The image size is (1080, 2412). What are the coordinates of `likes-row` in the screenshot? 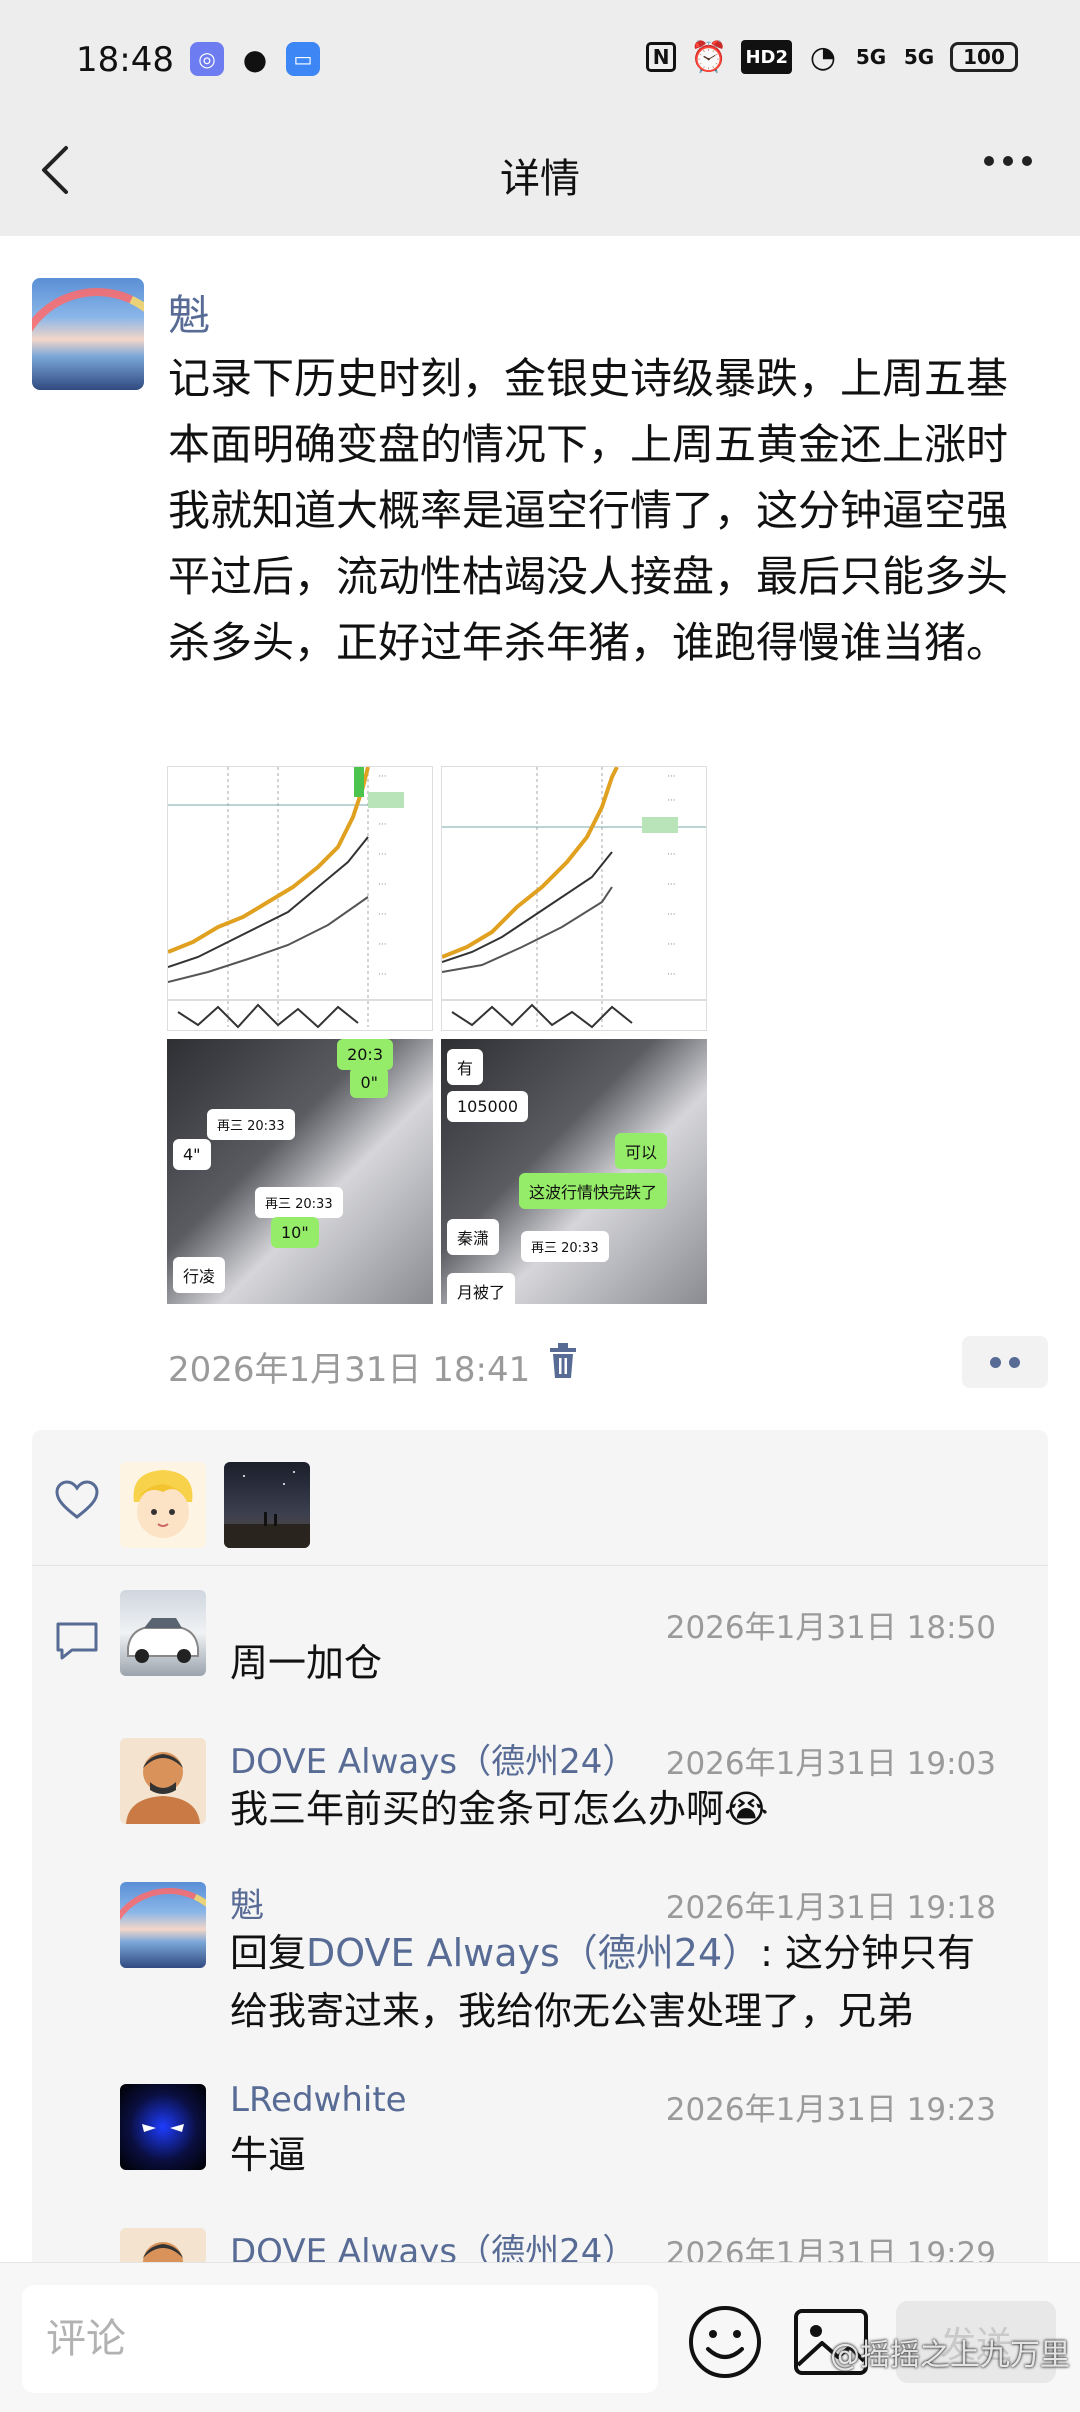 It's located at (540, 1498).